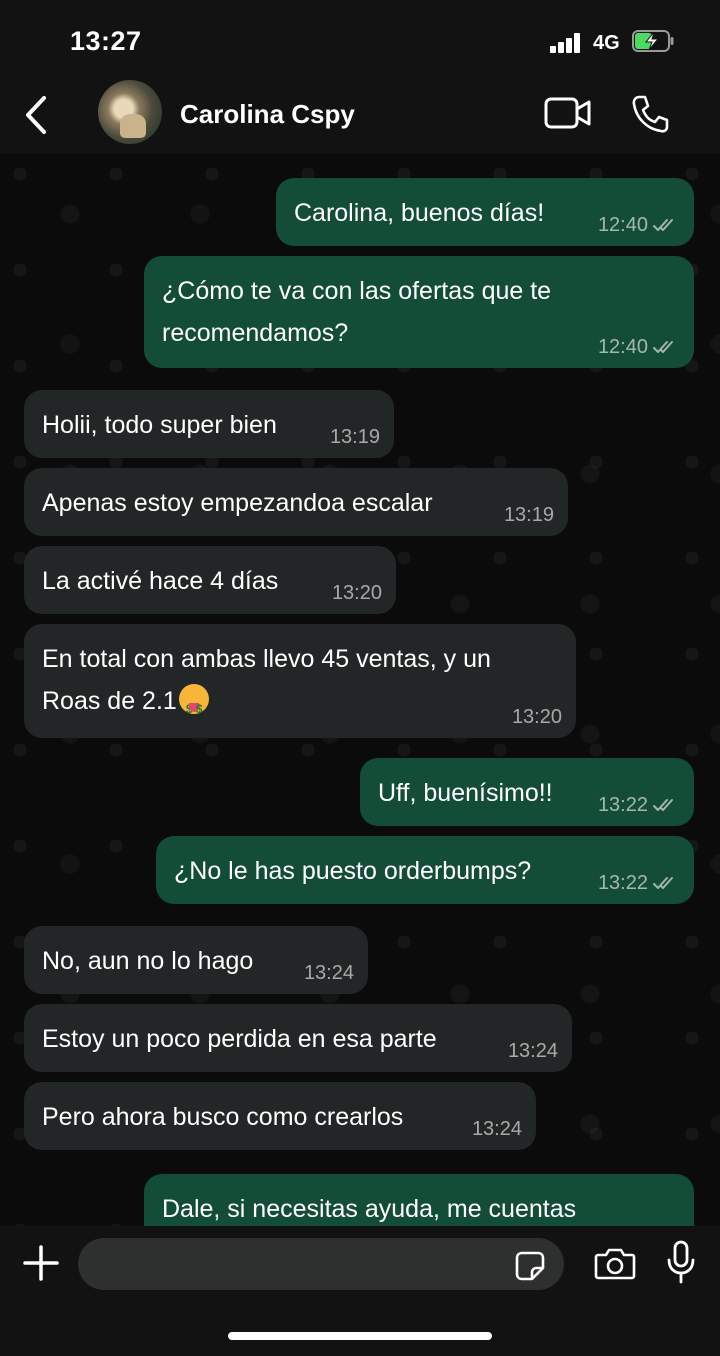 The image size is (720, 1356). Describe the element at coordinates (266, 705) in the screenshot. I see `message-line: Roas de 2.1` at that location.